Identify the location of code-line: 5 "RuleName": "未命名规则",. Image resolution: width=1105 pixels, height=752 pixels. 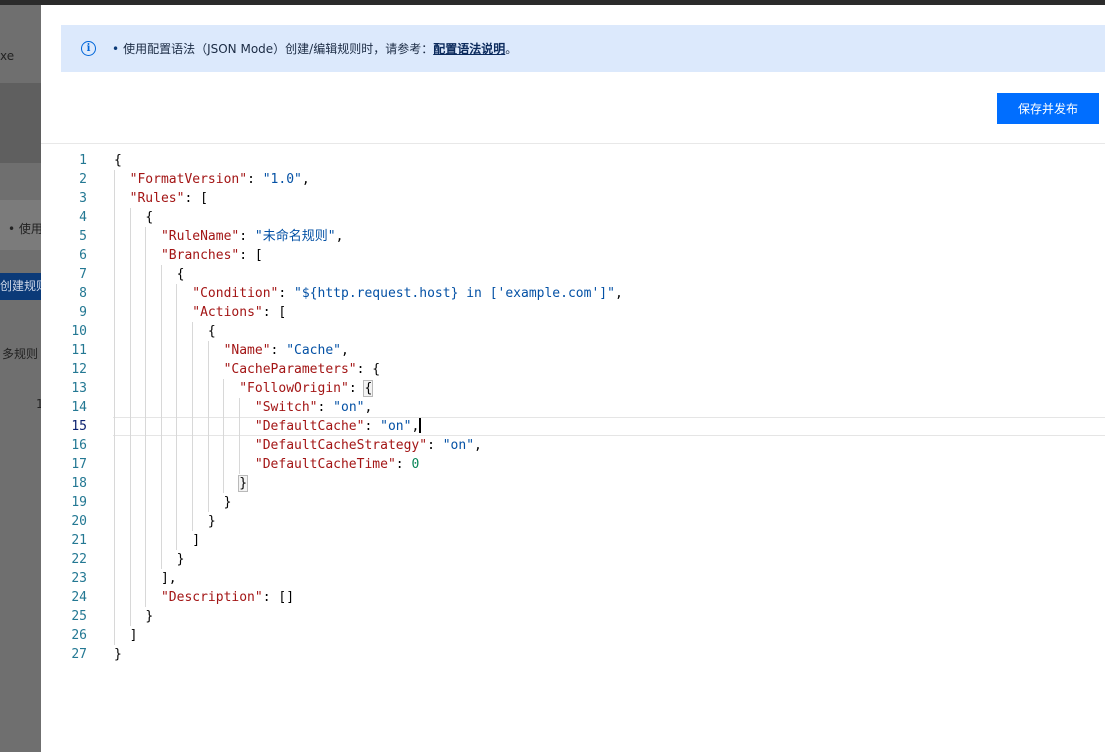
(573, 236).